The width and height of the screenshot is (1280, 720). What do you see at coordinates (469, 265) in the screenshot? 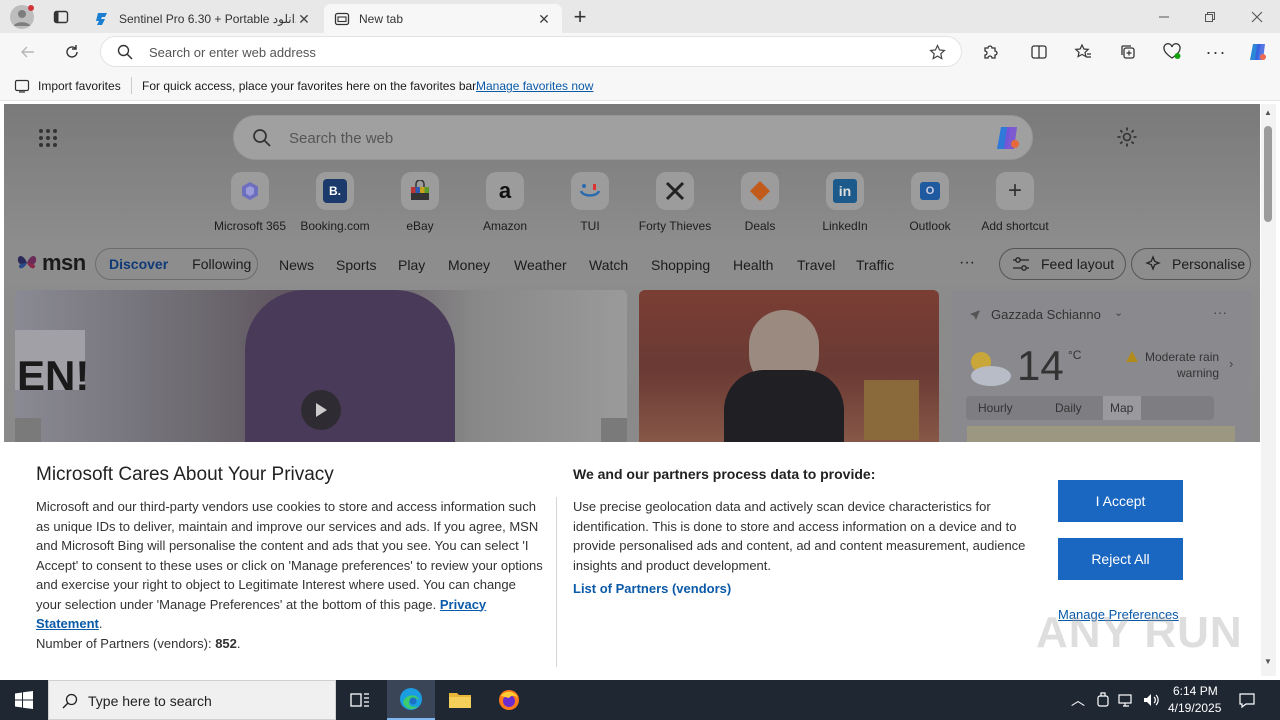
I see `nav-money: Money` at bounding box center [469, 265].